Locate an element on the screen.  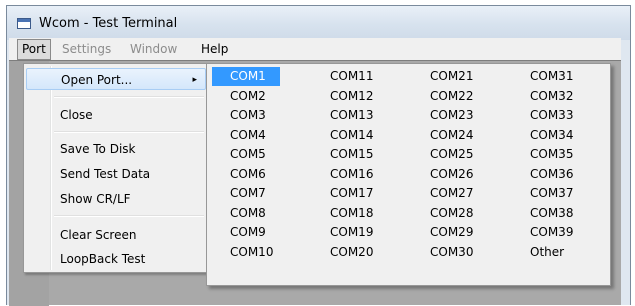
com-port-item: COM29 is located at coordinates (446, 232).